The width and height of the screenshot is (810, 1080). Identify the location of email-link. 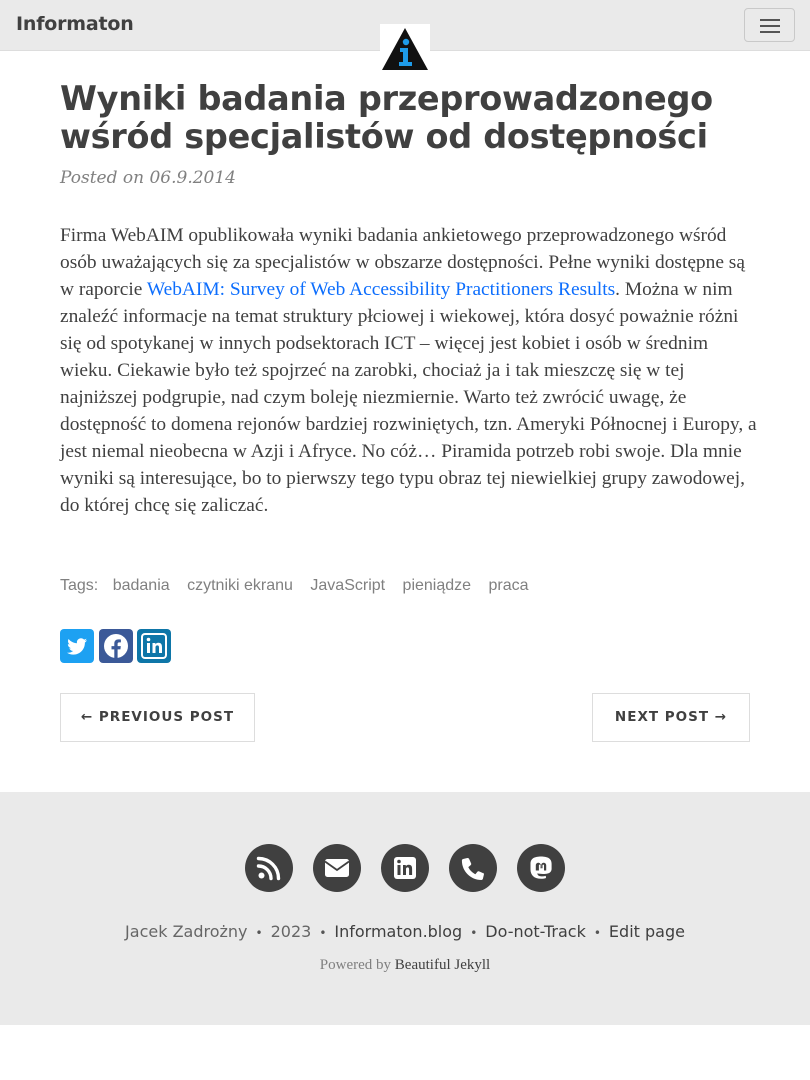
(337, 868).